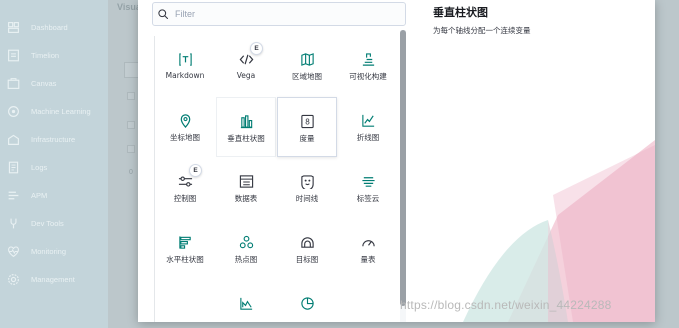 Image resolution: width=679 pixels, height=328 pixels. Describe the element at coordinates (185, 120) in the screenshot. I see `coordinate-map-icon` at that location.